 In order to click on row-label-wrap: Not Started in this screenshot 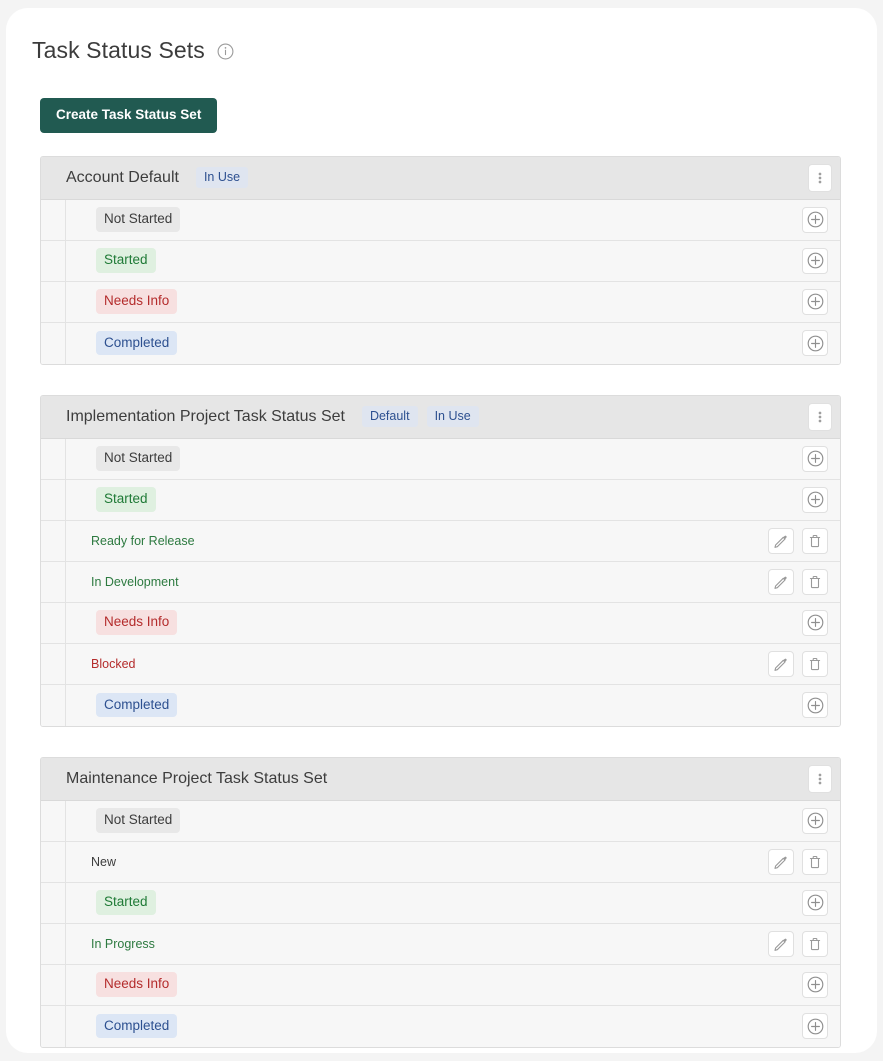, I will do `click(434, 219)`.